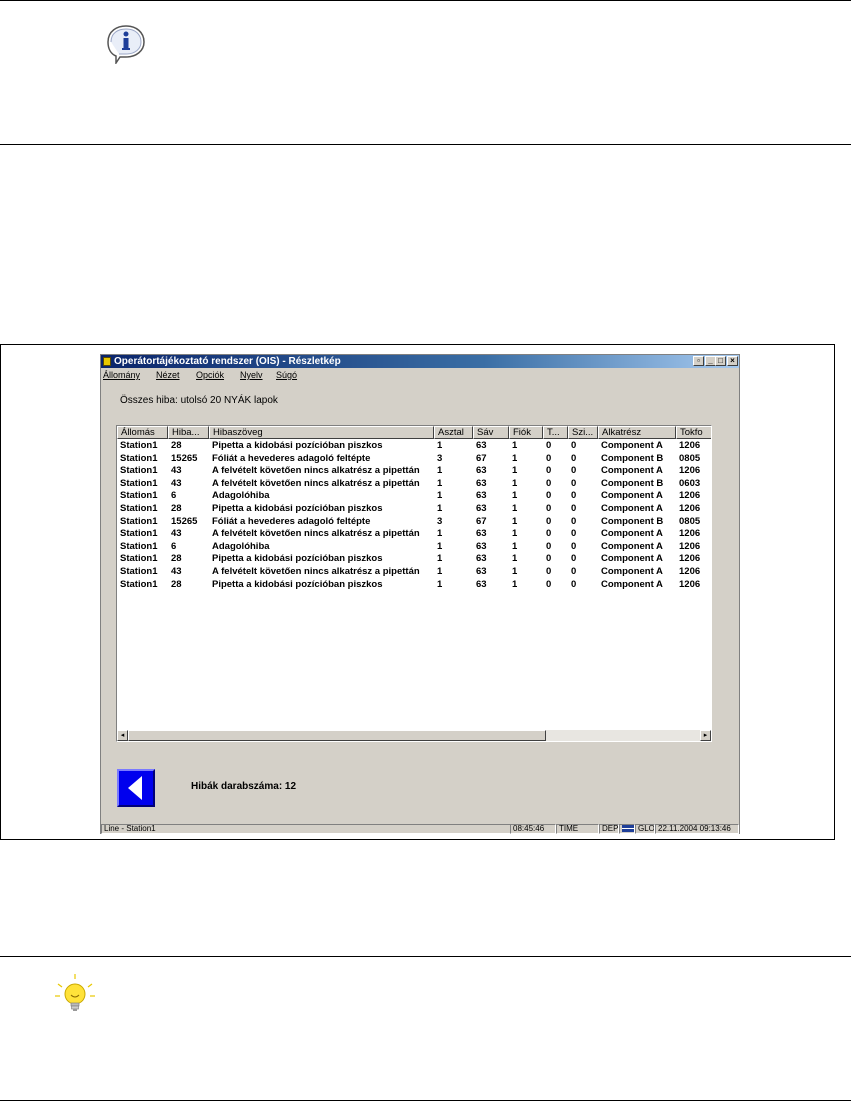  What do you see at coordinates (440, 521) in the screenshot?
I see `cell-col-table: 3` at bounding box center [440, 521].